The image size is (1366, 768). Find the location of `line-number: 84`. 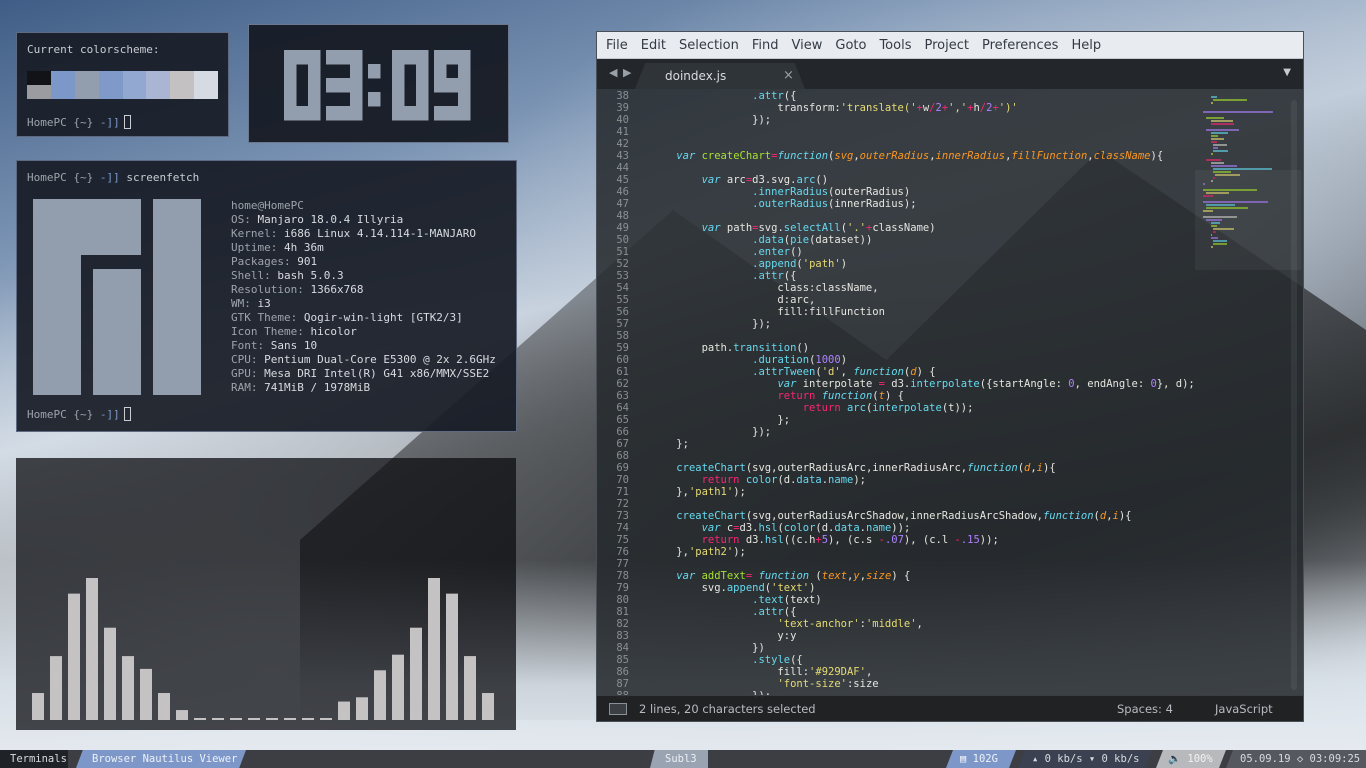

line-number: 84 is located at coordinates (622, 648).